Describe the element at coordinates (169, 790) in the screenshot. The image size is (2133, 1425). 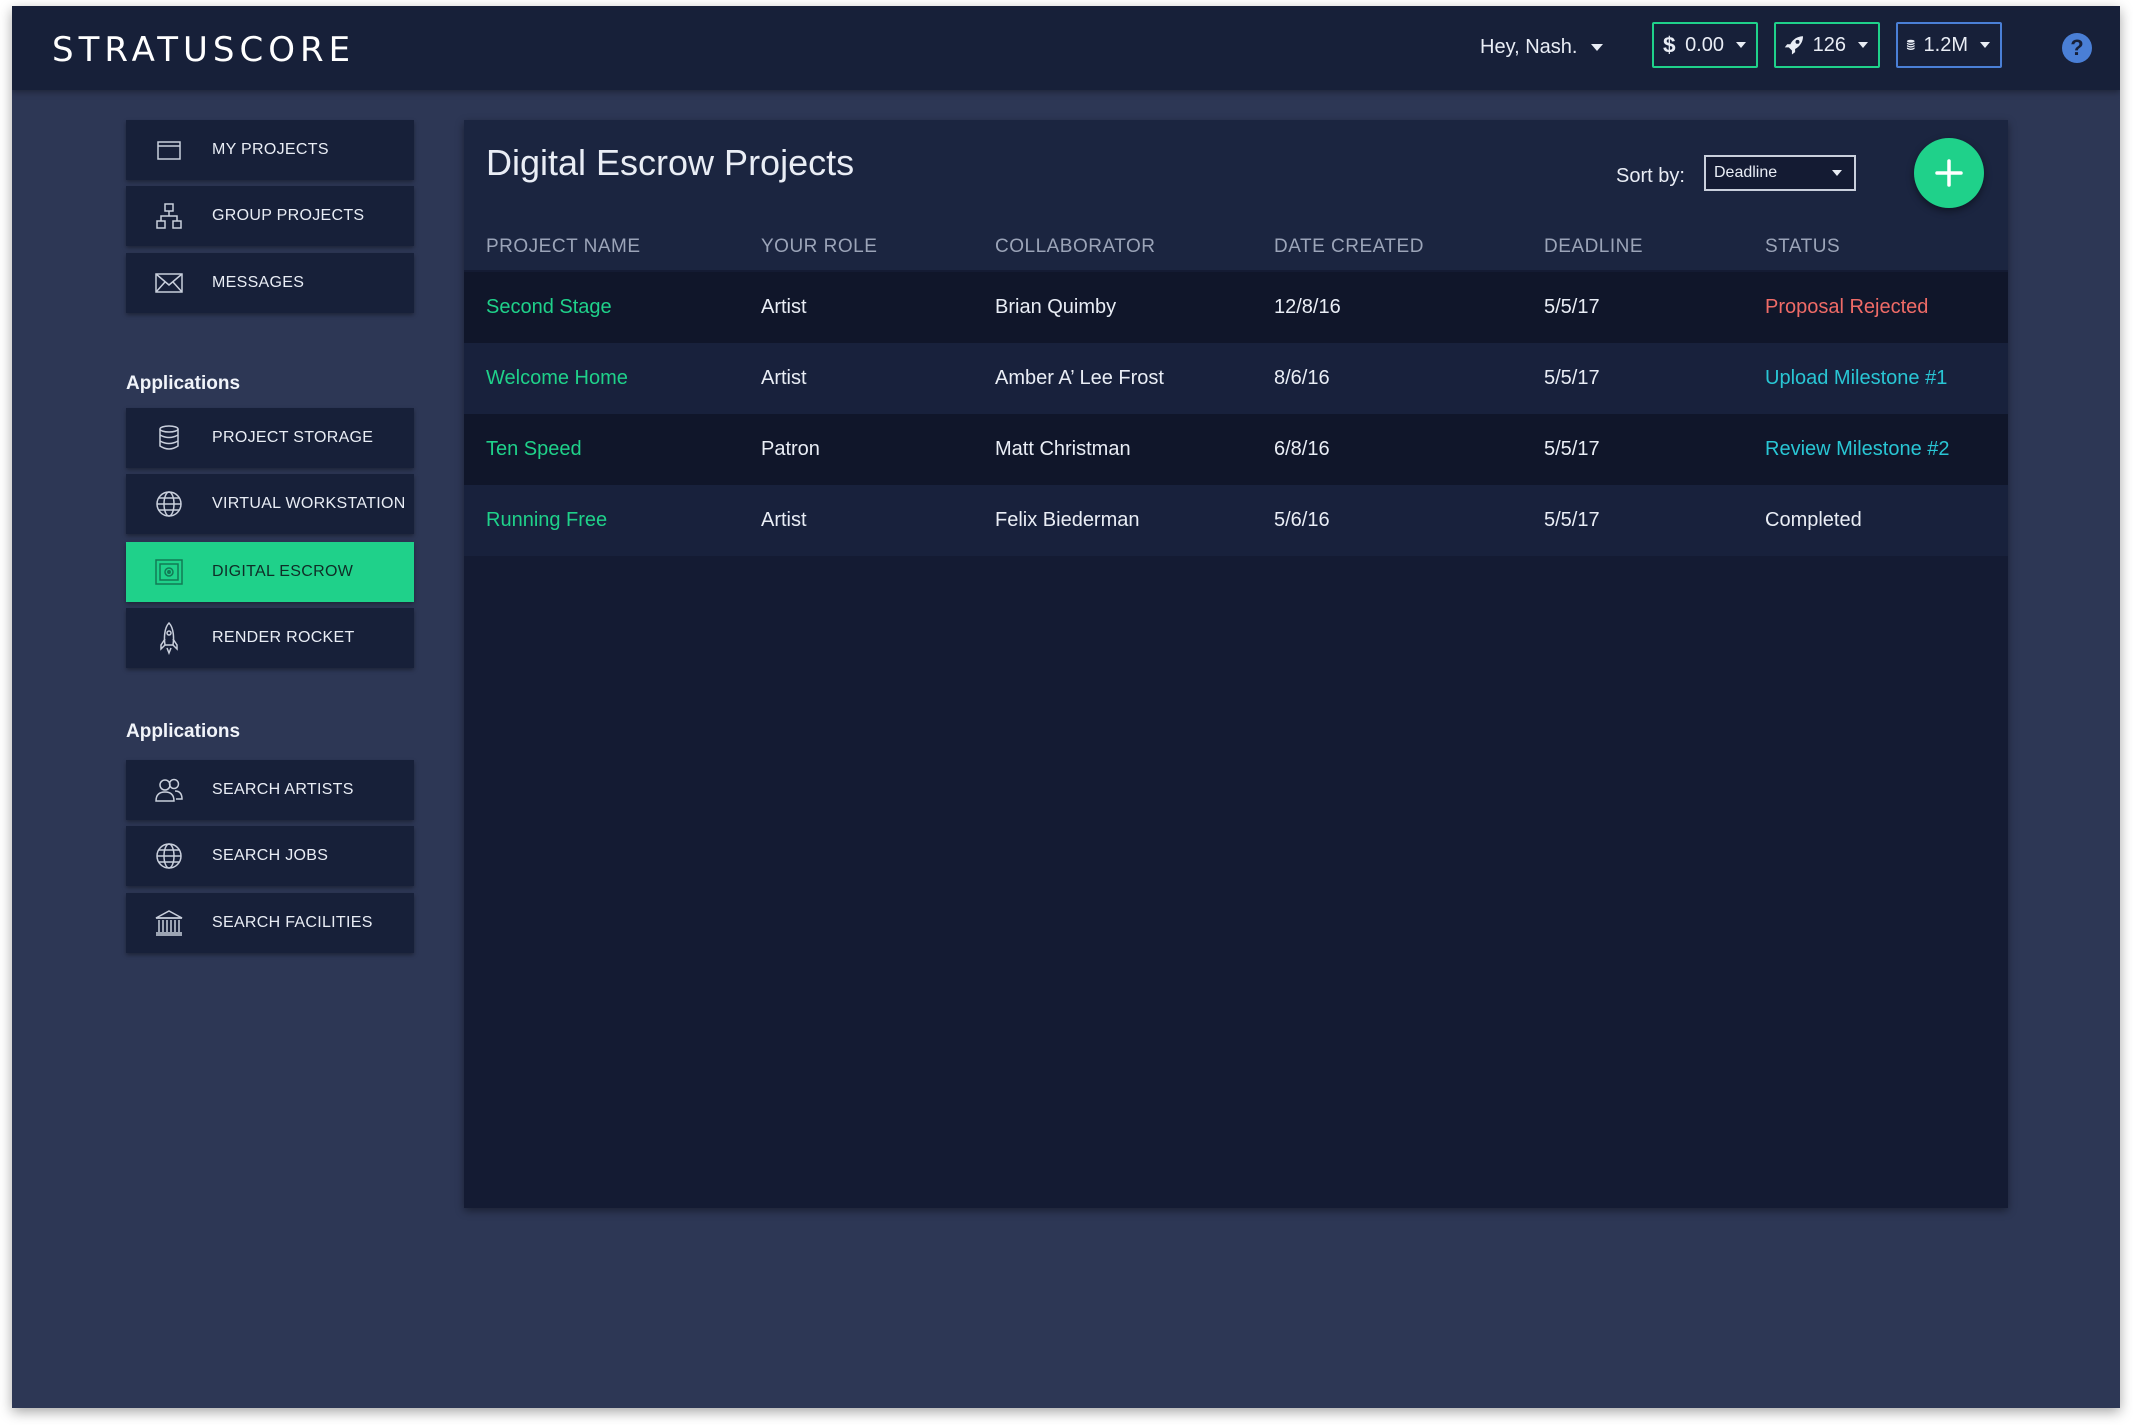
I see `users-icon` at that location.